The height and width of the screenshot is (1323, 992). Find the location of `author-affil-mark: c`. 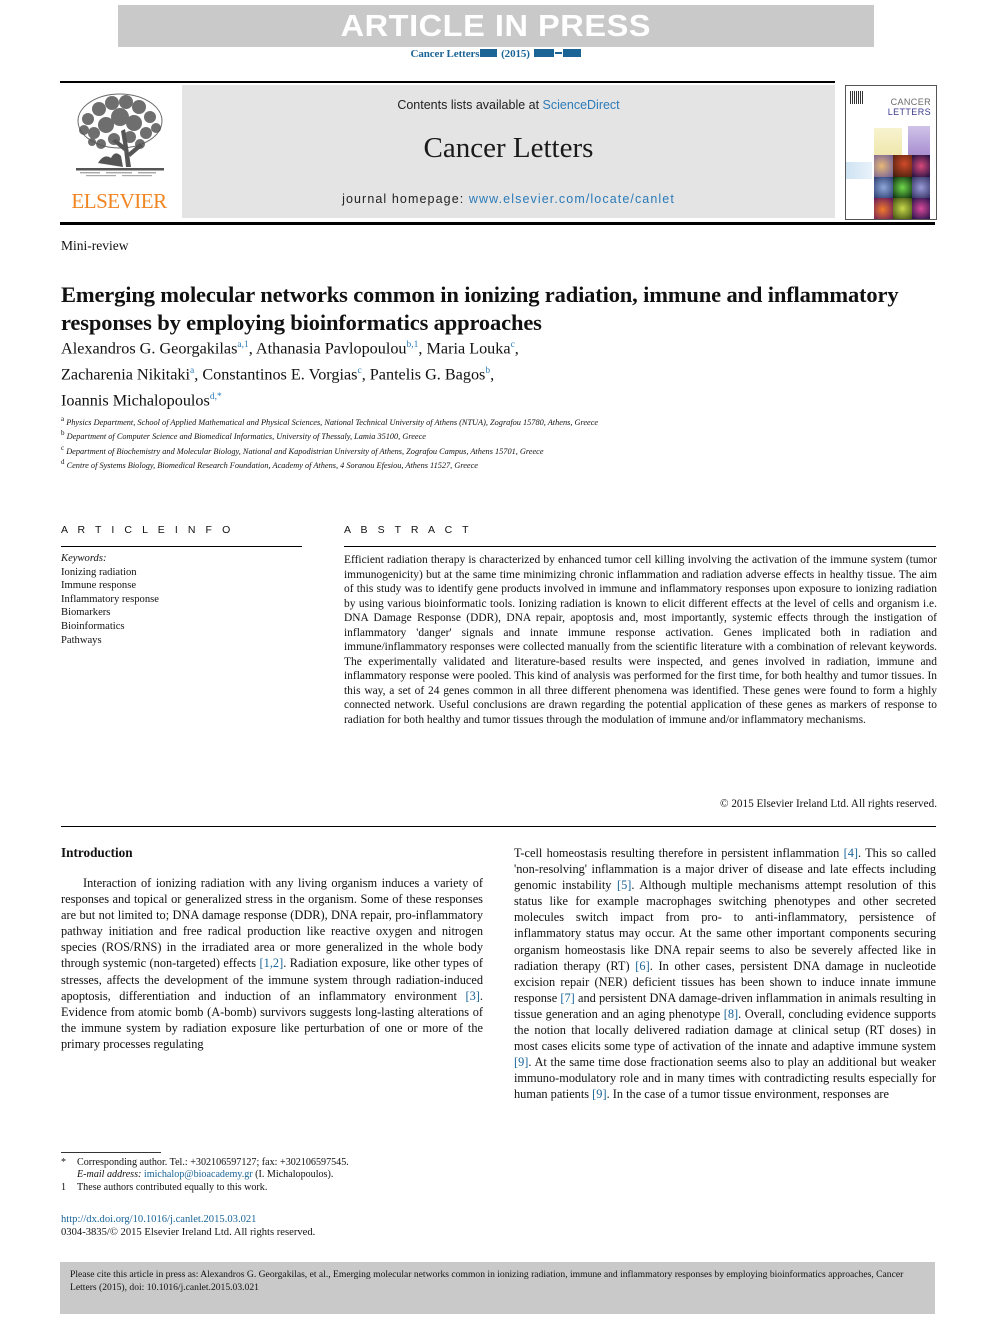

author-affil-mark: c is located at coordinates (513, 345).